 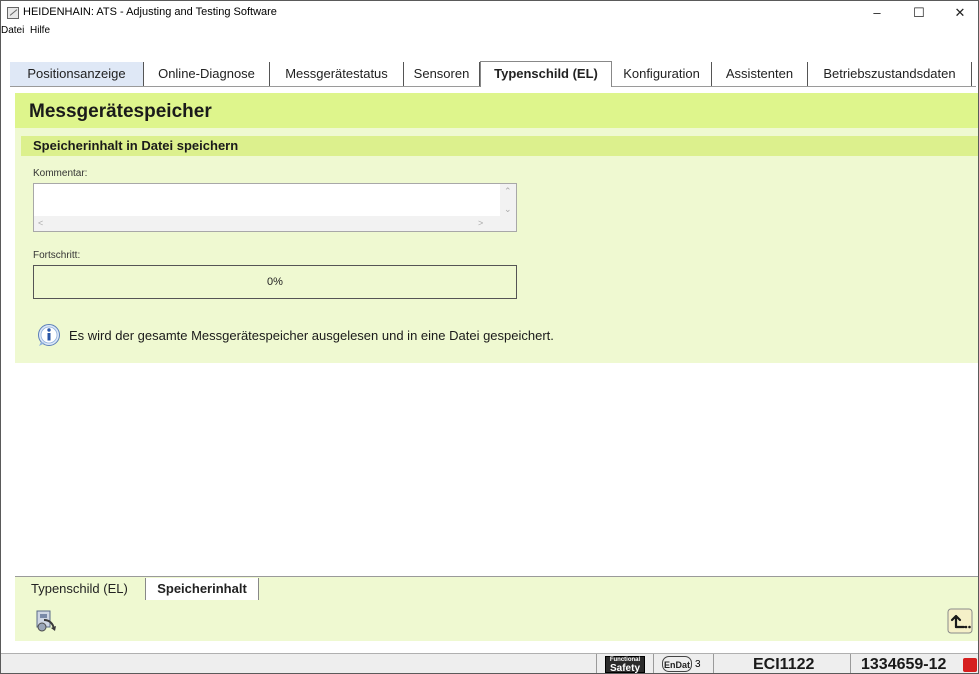 What do you see at coordinates (760, 74) in the screenshot?
I see `tab-assistenten: Assistenten` at bounding box center [760, 74].